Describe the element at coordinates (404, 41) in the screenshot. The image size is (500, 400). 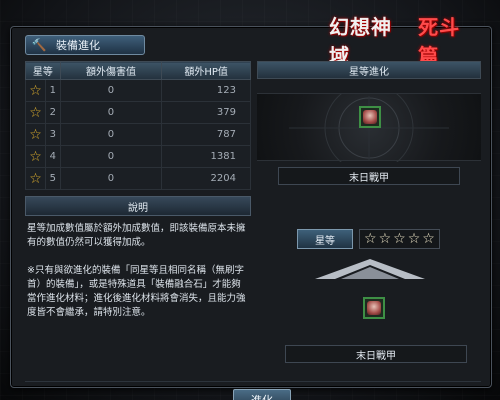
I see `game-logo: 幻想神域 死斗篇` at that location.